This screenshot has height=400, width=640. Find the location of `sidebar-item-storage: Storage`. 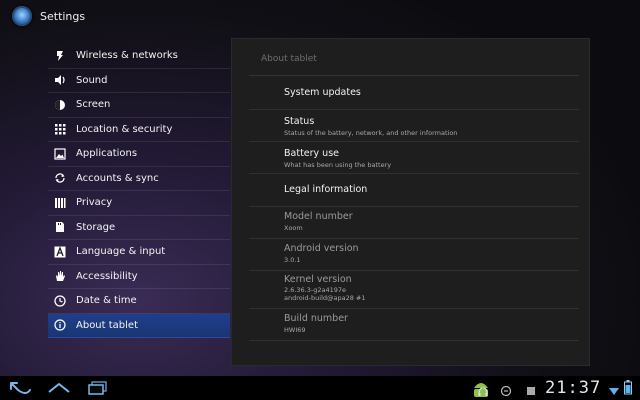

sidebar-item-storage: Storage is located at coordinates (139, 228).